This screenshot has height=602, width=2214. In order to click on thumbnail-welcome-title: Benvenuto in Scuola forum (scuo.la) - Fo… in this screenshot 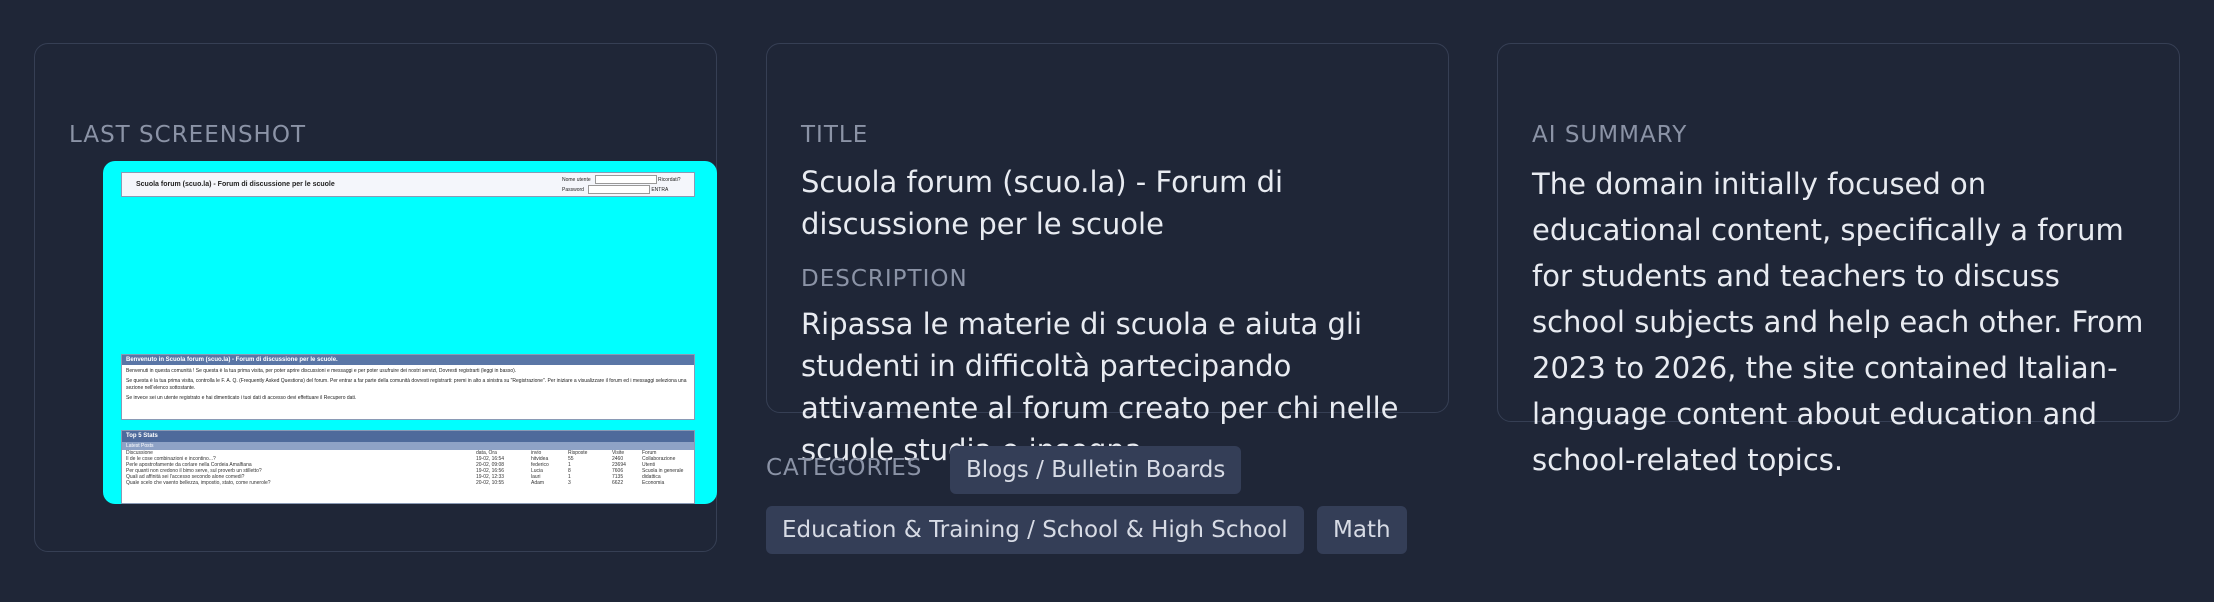, I will do `click(408, 360)`.